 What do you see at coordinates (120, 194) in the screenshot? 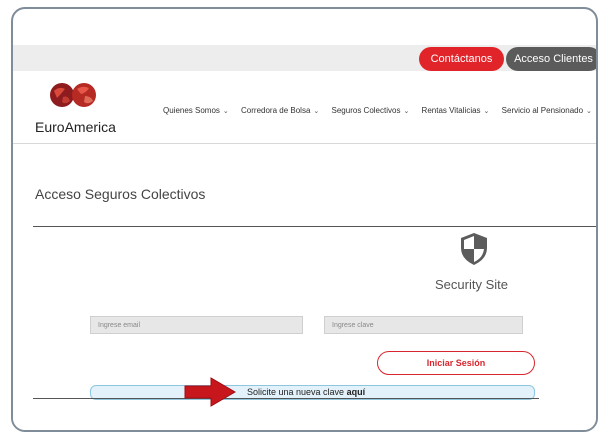
I see `page-title: Acceso Seguros Colectivos` at bounding box center [120, 194].